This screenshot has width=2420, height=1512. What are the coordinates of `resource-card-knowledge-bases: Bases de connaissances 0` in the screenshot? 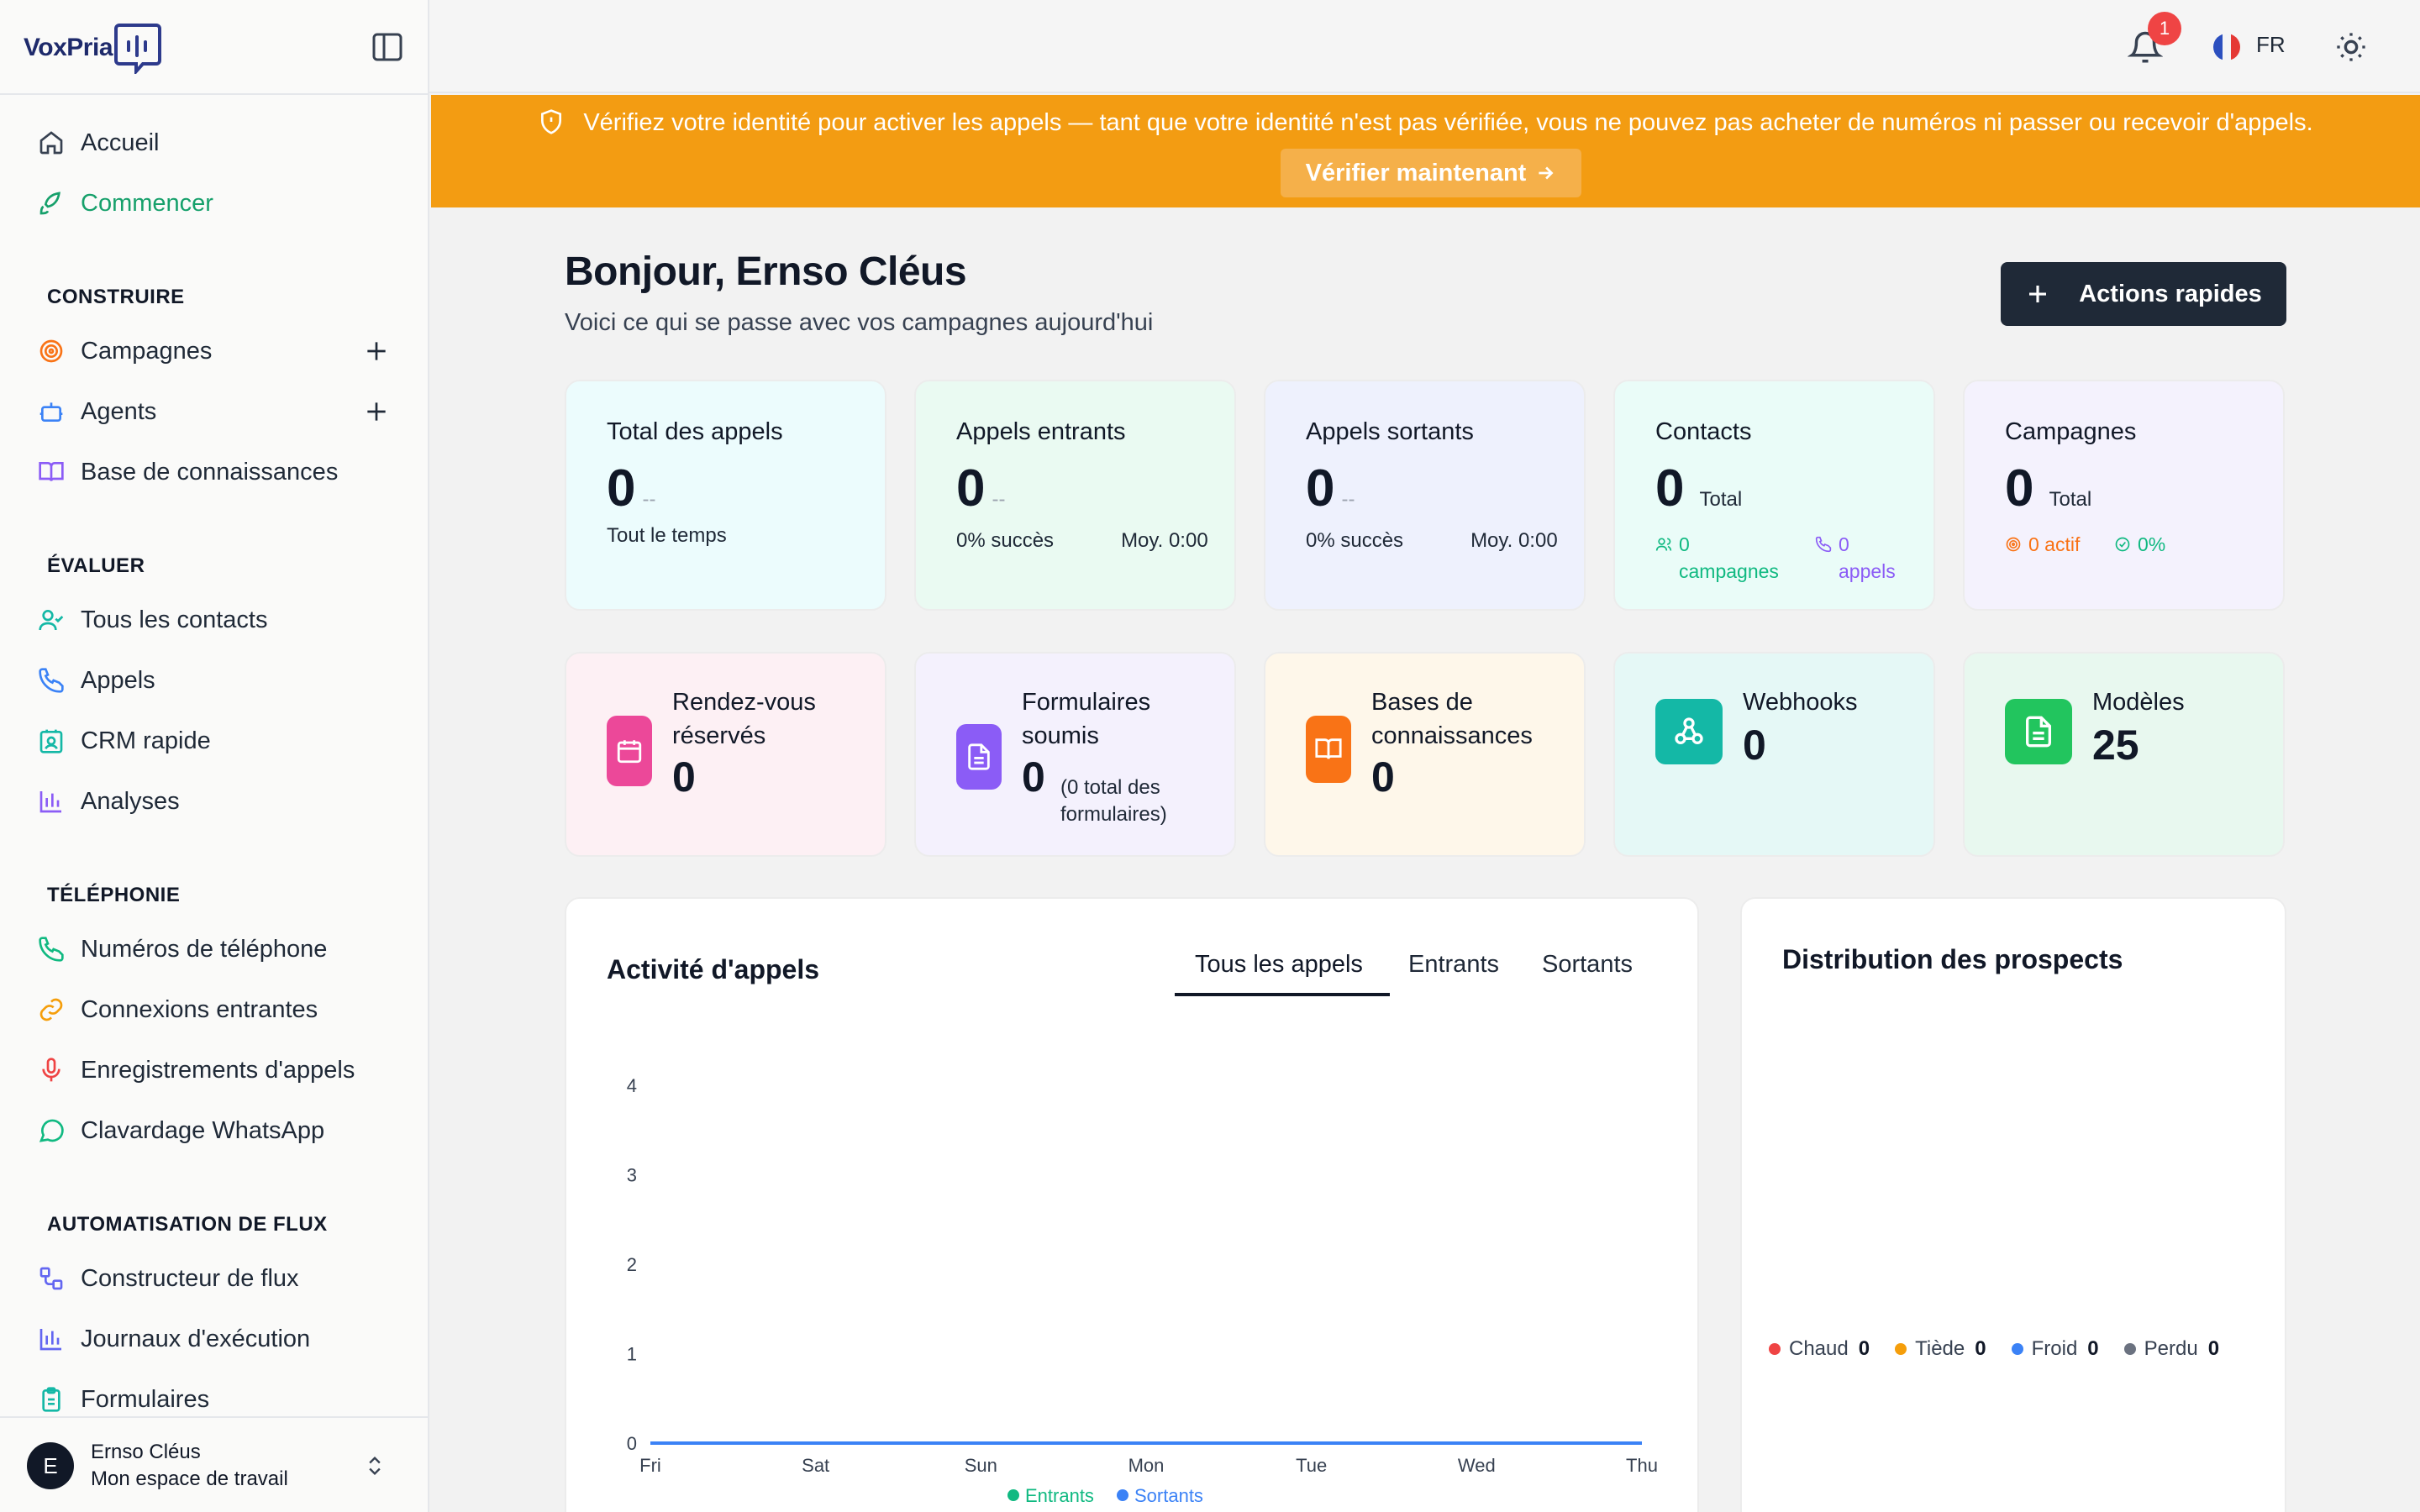 It's located at (1425, 754).